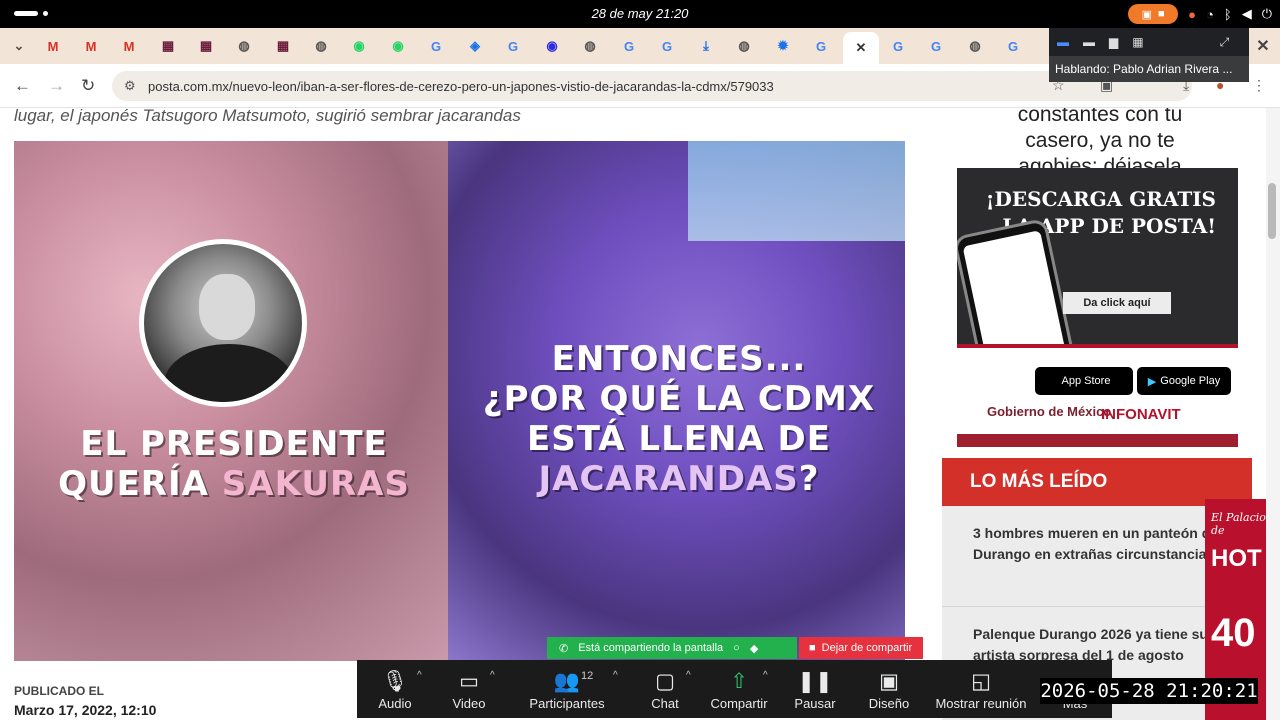 The image size is (1280, 720). I want to click on chat-caret-icon: ^, so click(688, 675).